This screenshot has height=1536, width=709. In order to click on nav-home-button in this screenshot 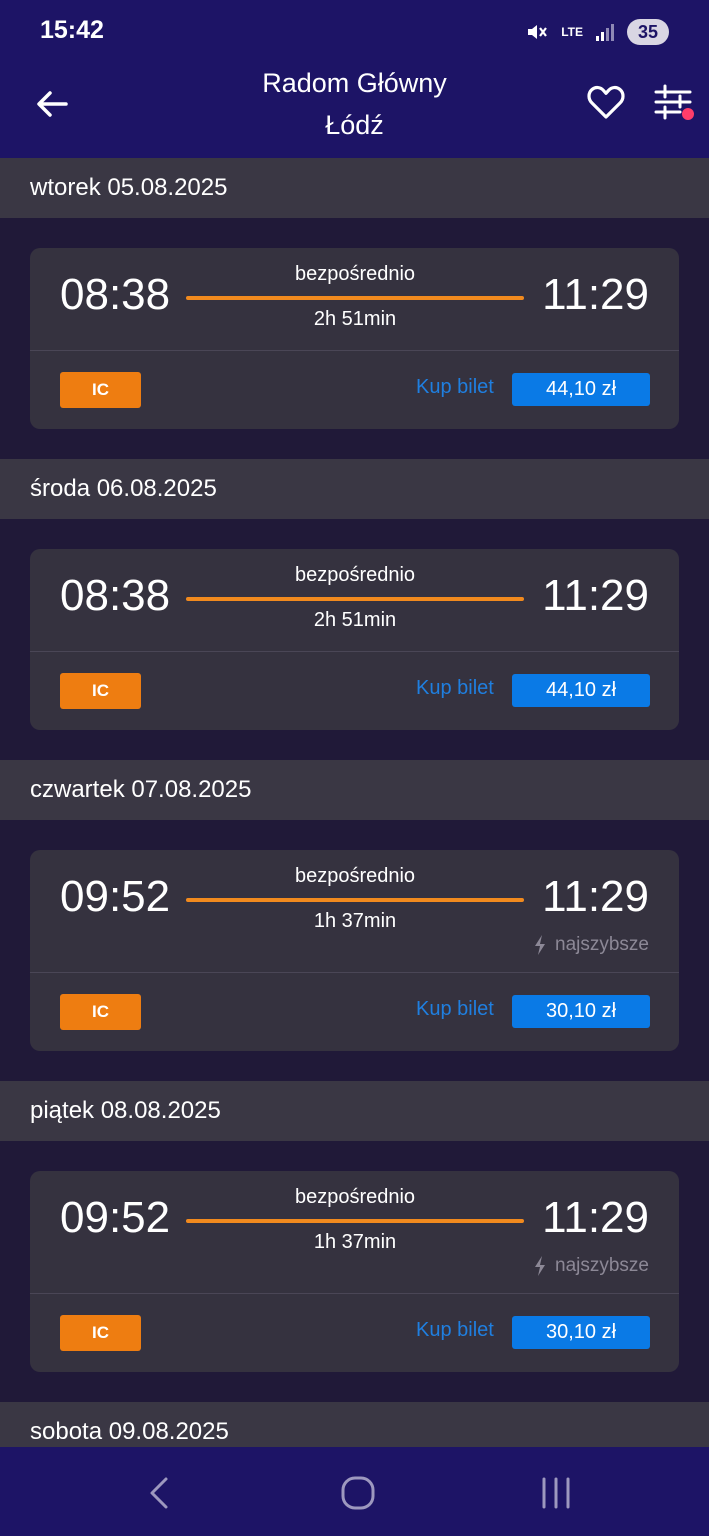, I will do `click(358, 1493)`.